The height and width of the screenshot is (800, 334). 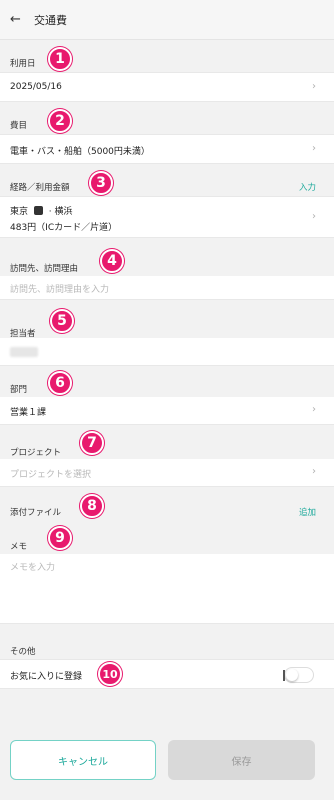 I want to click on project-field: プロジェクトを選択 ›, so click(x=167, y=473).